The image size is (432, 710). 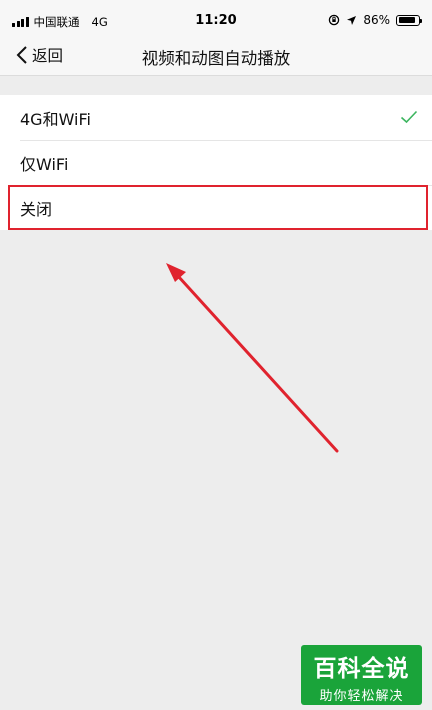 What do you see at coordinates (352, 20) in the screenshot?
I see `location-icon` at bounding box center [352, 20].